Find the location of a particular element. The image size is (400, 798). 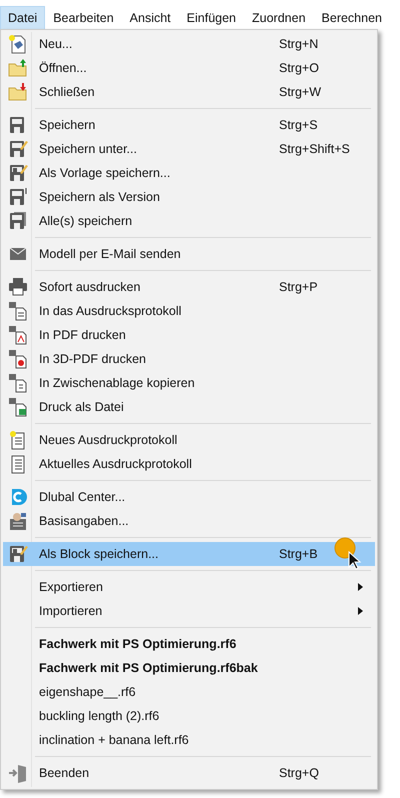

menu-item: Beenden Strg+Q is located at coordinates (189, 773).